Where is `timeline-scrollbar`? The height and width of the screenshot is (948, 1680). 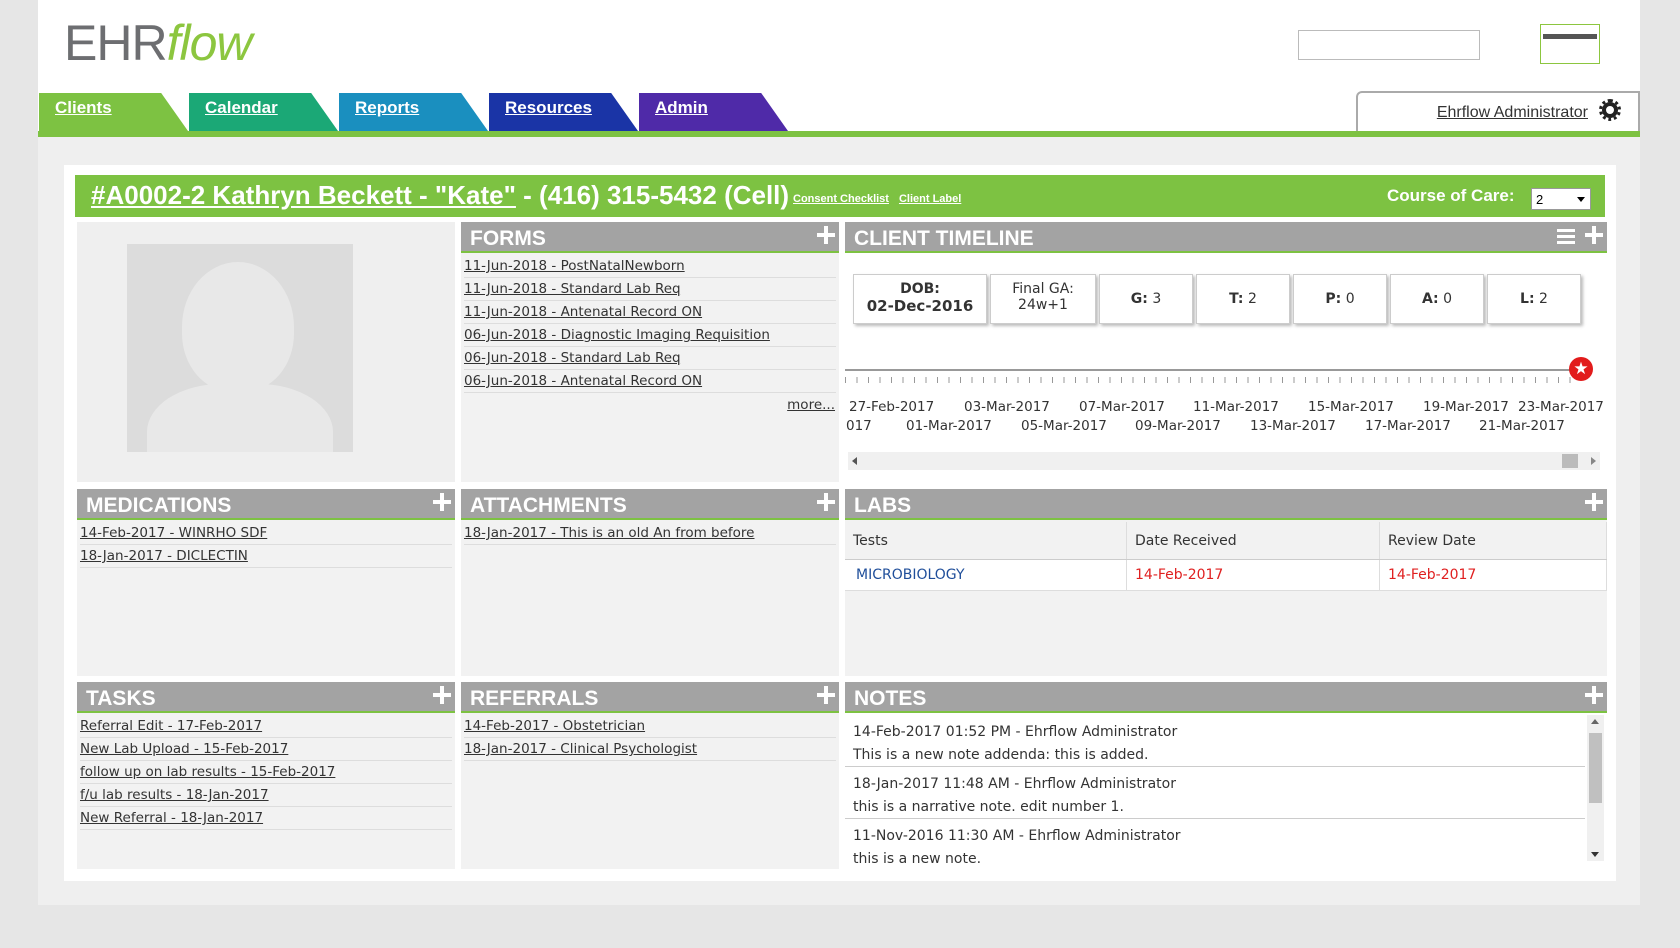
timeline-scrollbar is located at coordinates (1224, 461).